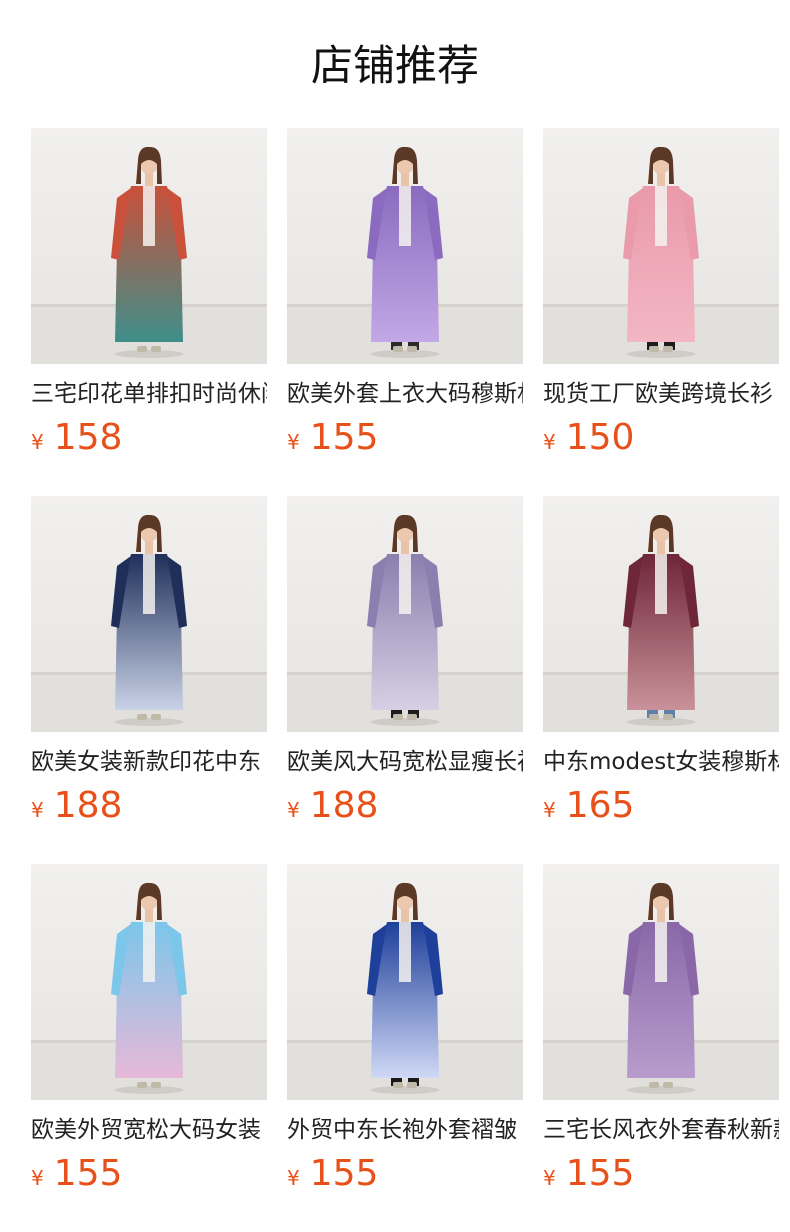 The height and width of the screenshot is (1232, 790). I want to click on product-card: 三宅长风衣外套春秋新款 ¥155, so click(661, 1034).